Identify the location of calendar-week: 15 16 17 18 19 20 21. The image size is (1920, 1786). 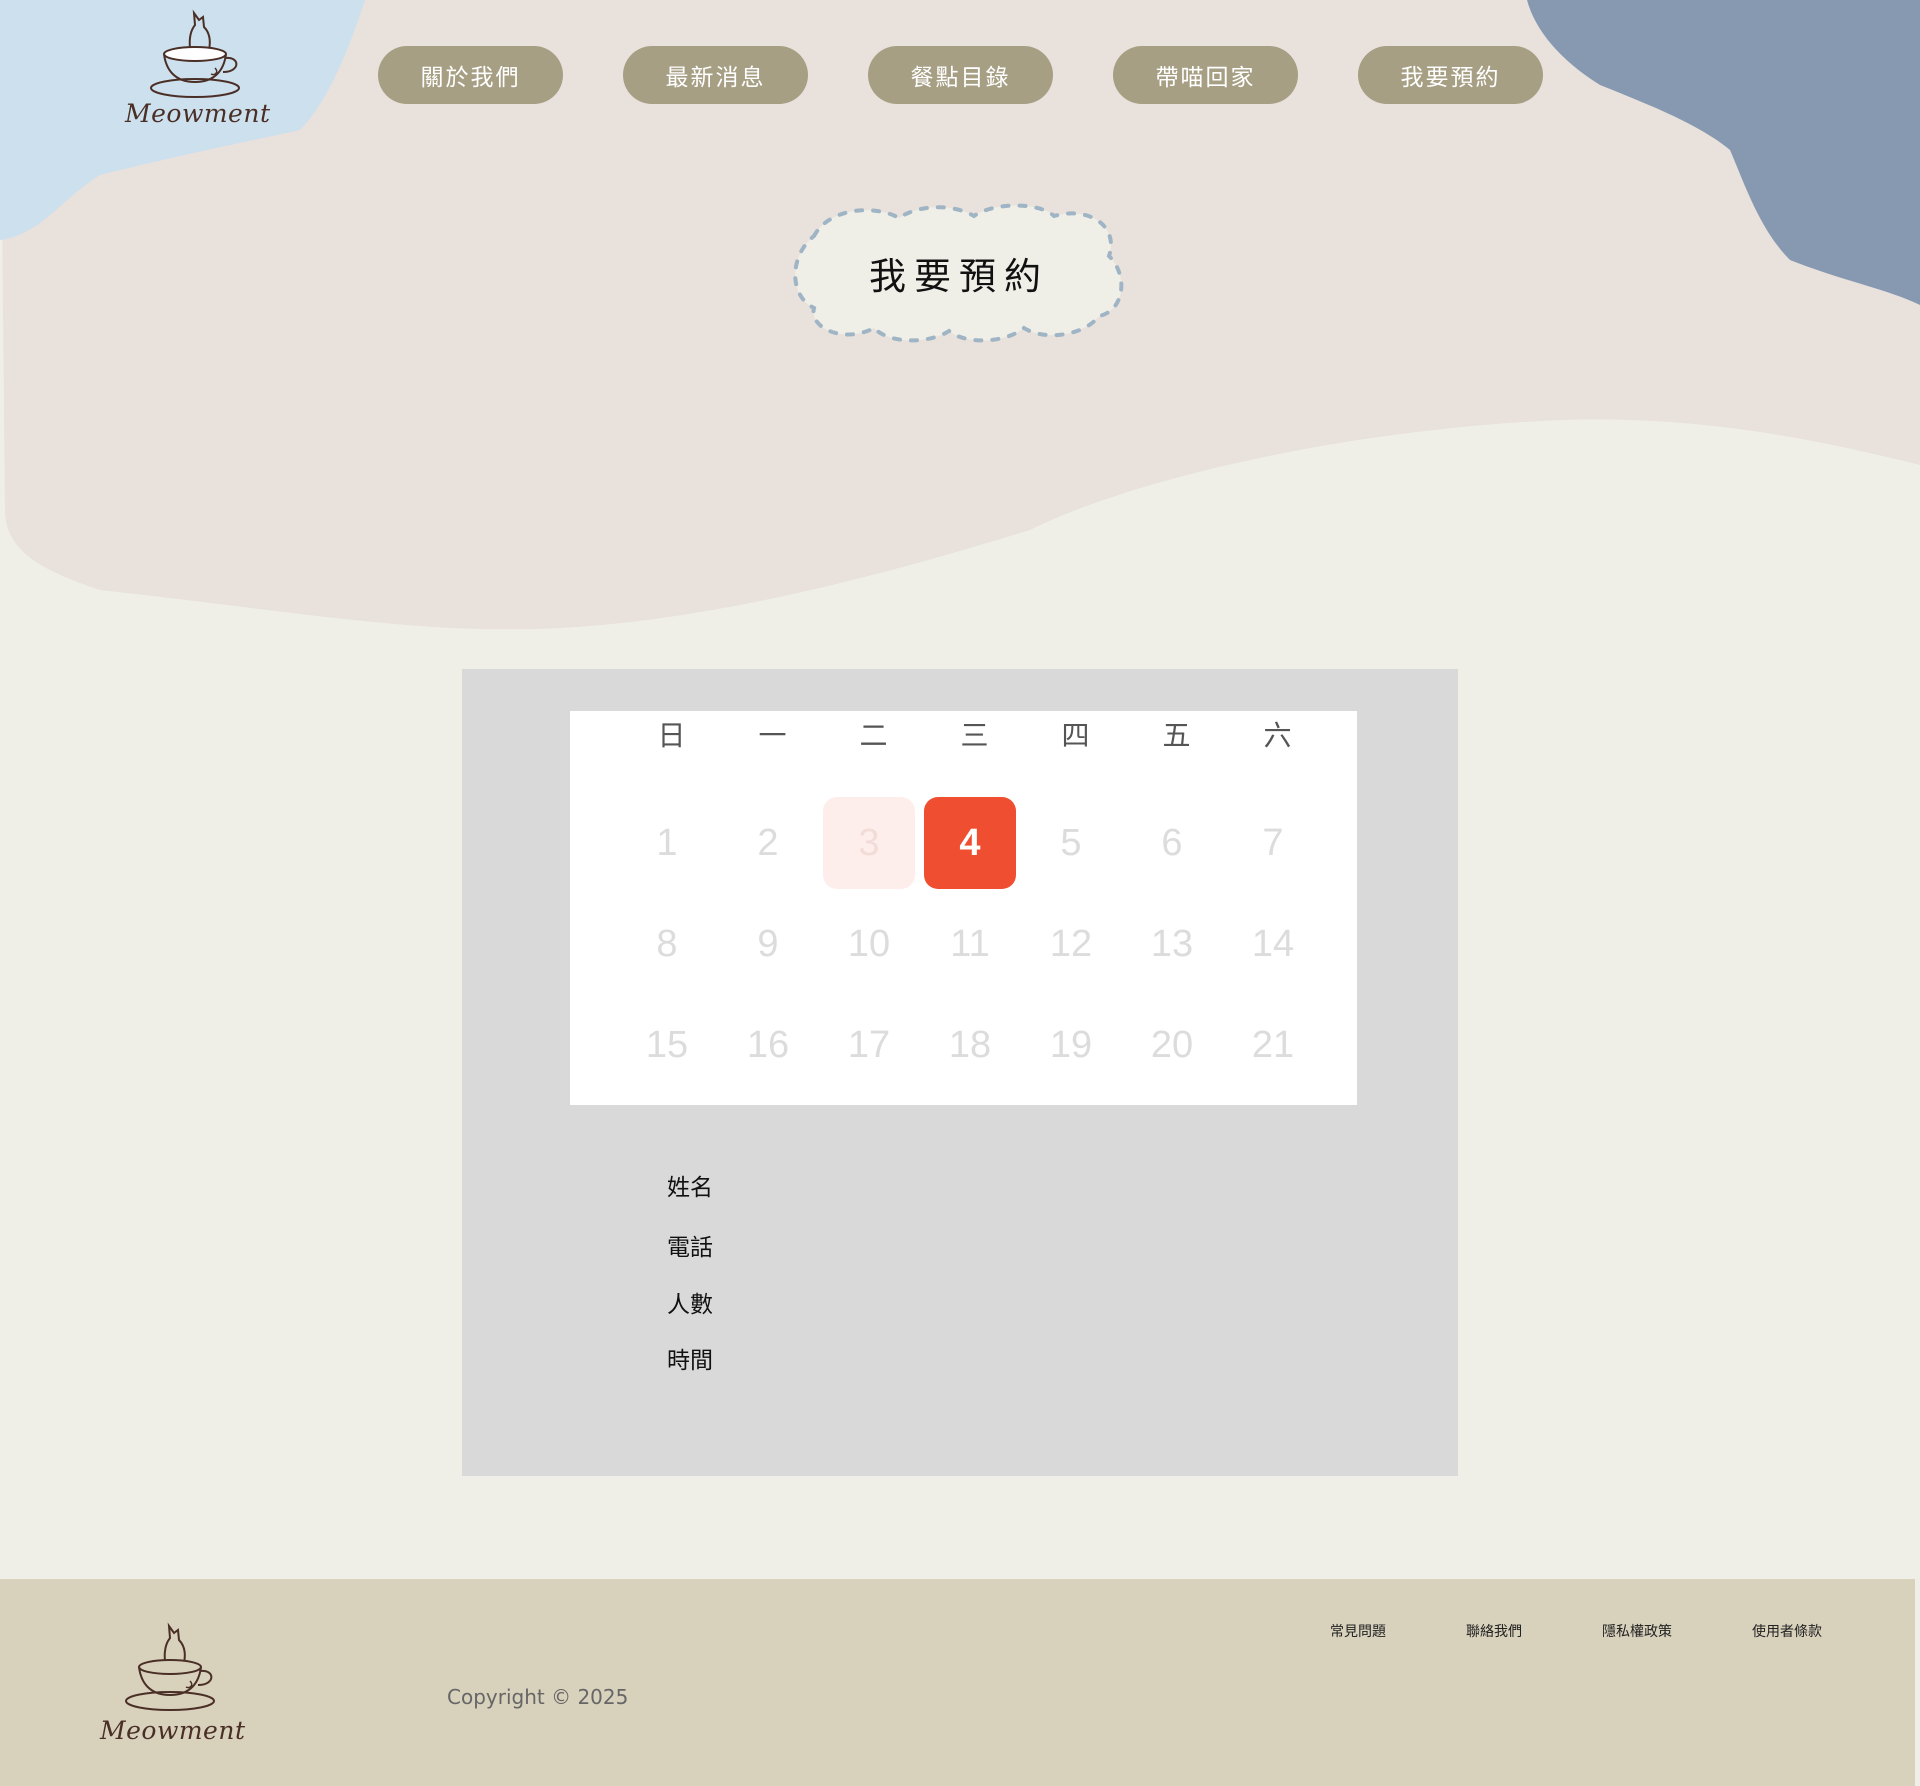
(963, 1049).